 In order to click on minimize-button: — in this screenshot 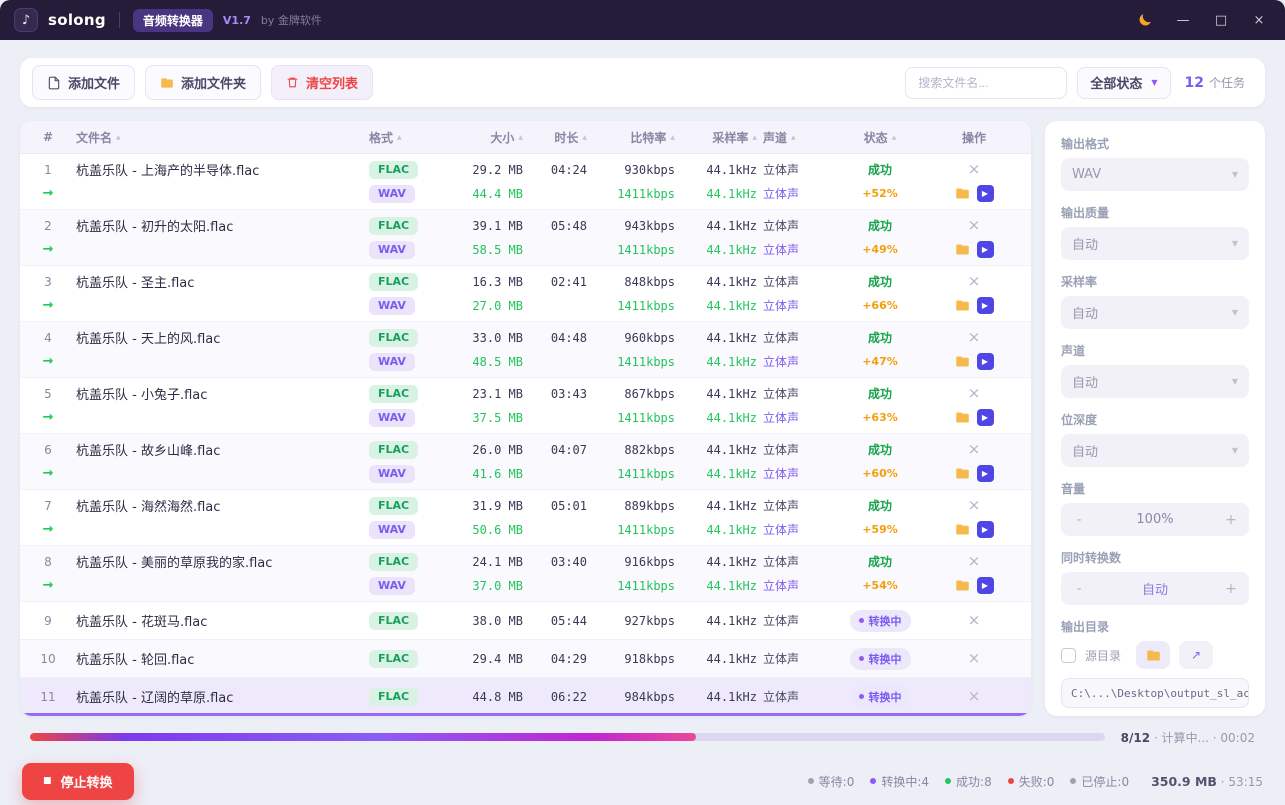, I will do `click(1183, 20)`.